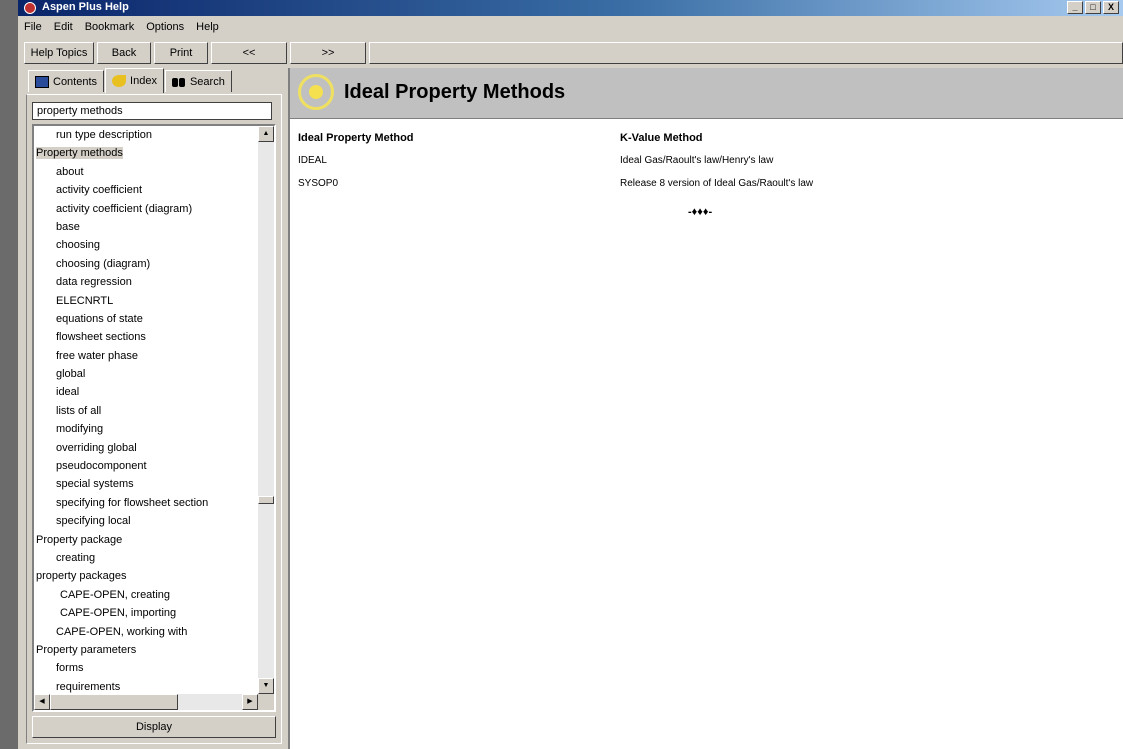 Image resolution: width=1123 pixels, height=749 pixels. Describe the element at coordinates (122, 631) in the screenshot. I see `index-list-item-label: CAPE-OPEN, working with` at that location.